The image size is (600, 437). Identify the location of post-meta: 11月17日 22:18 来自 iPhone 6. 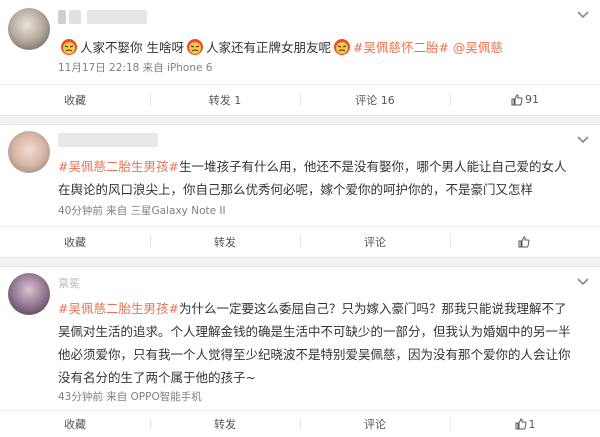
(135, 68).